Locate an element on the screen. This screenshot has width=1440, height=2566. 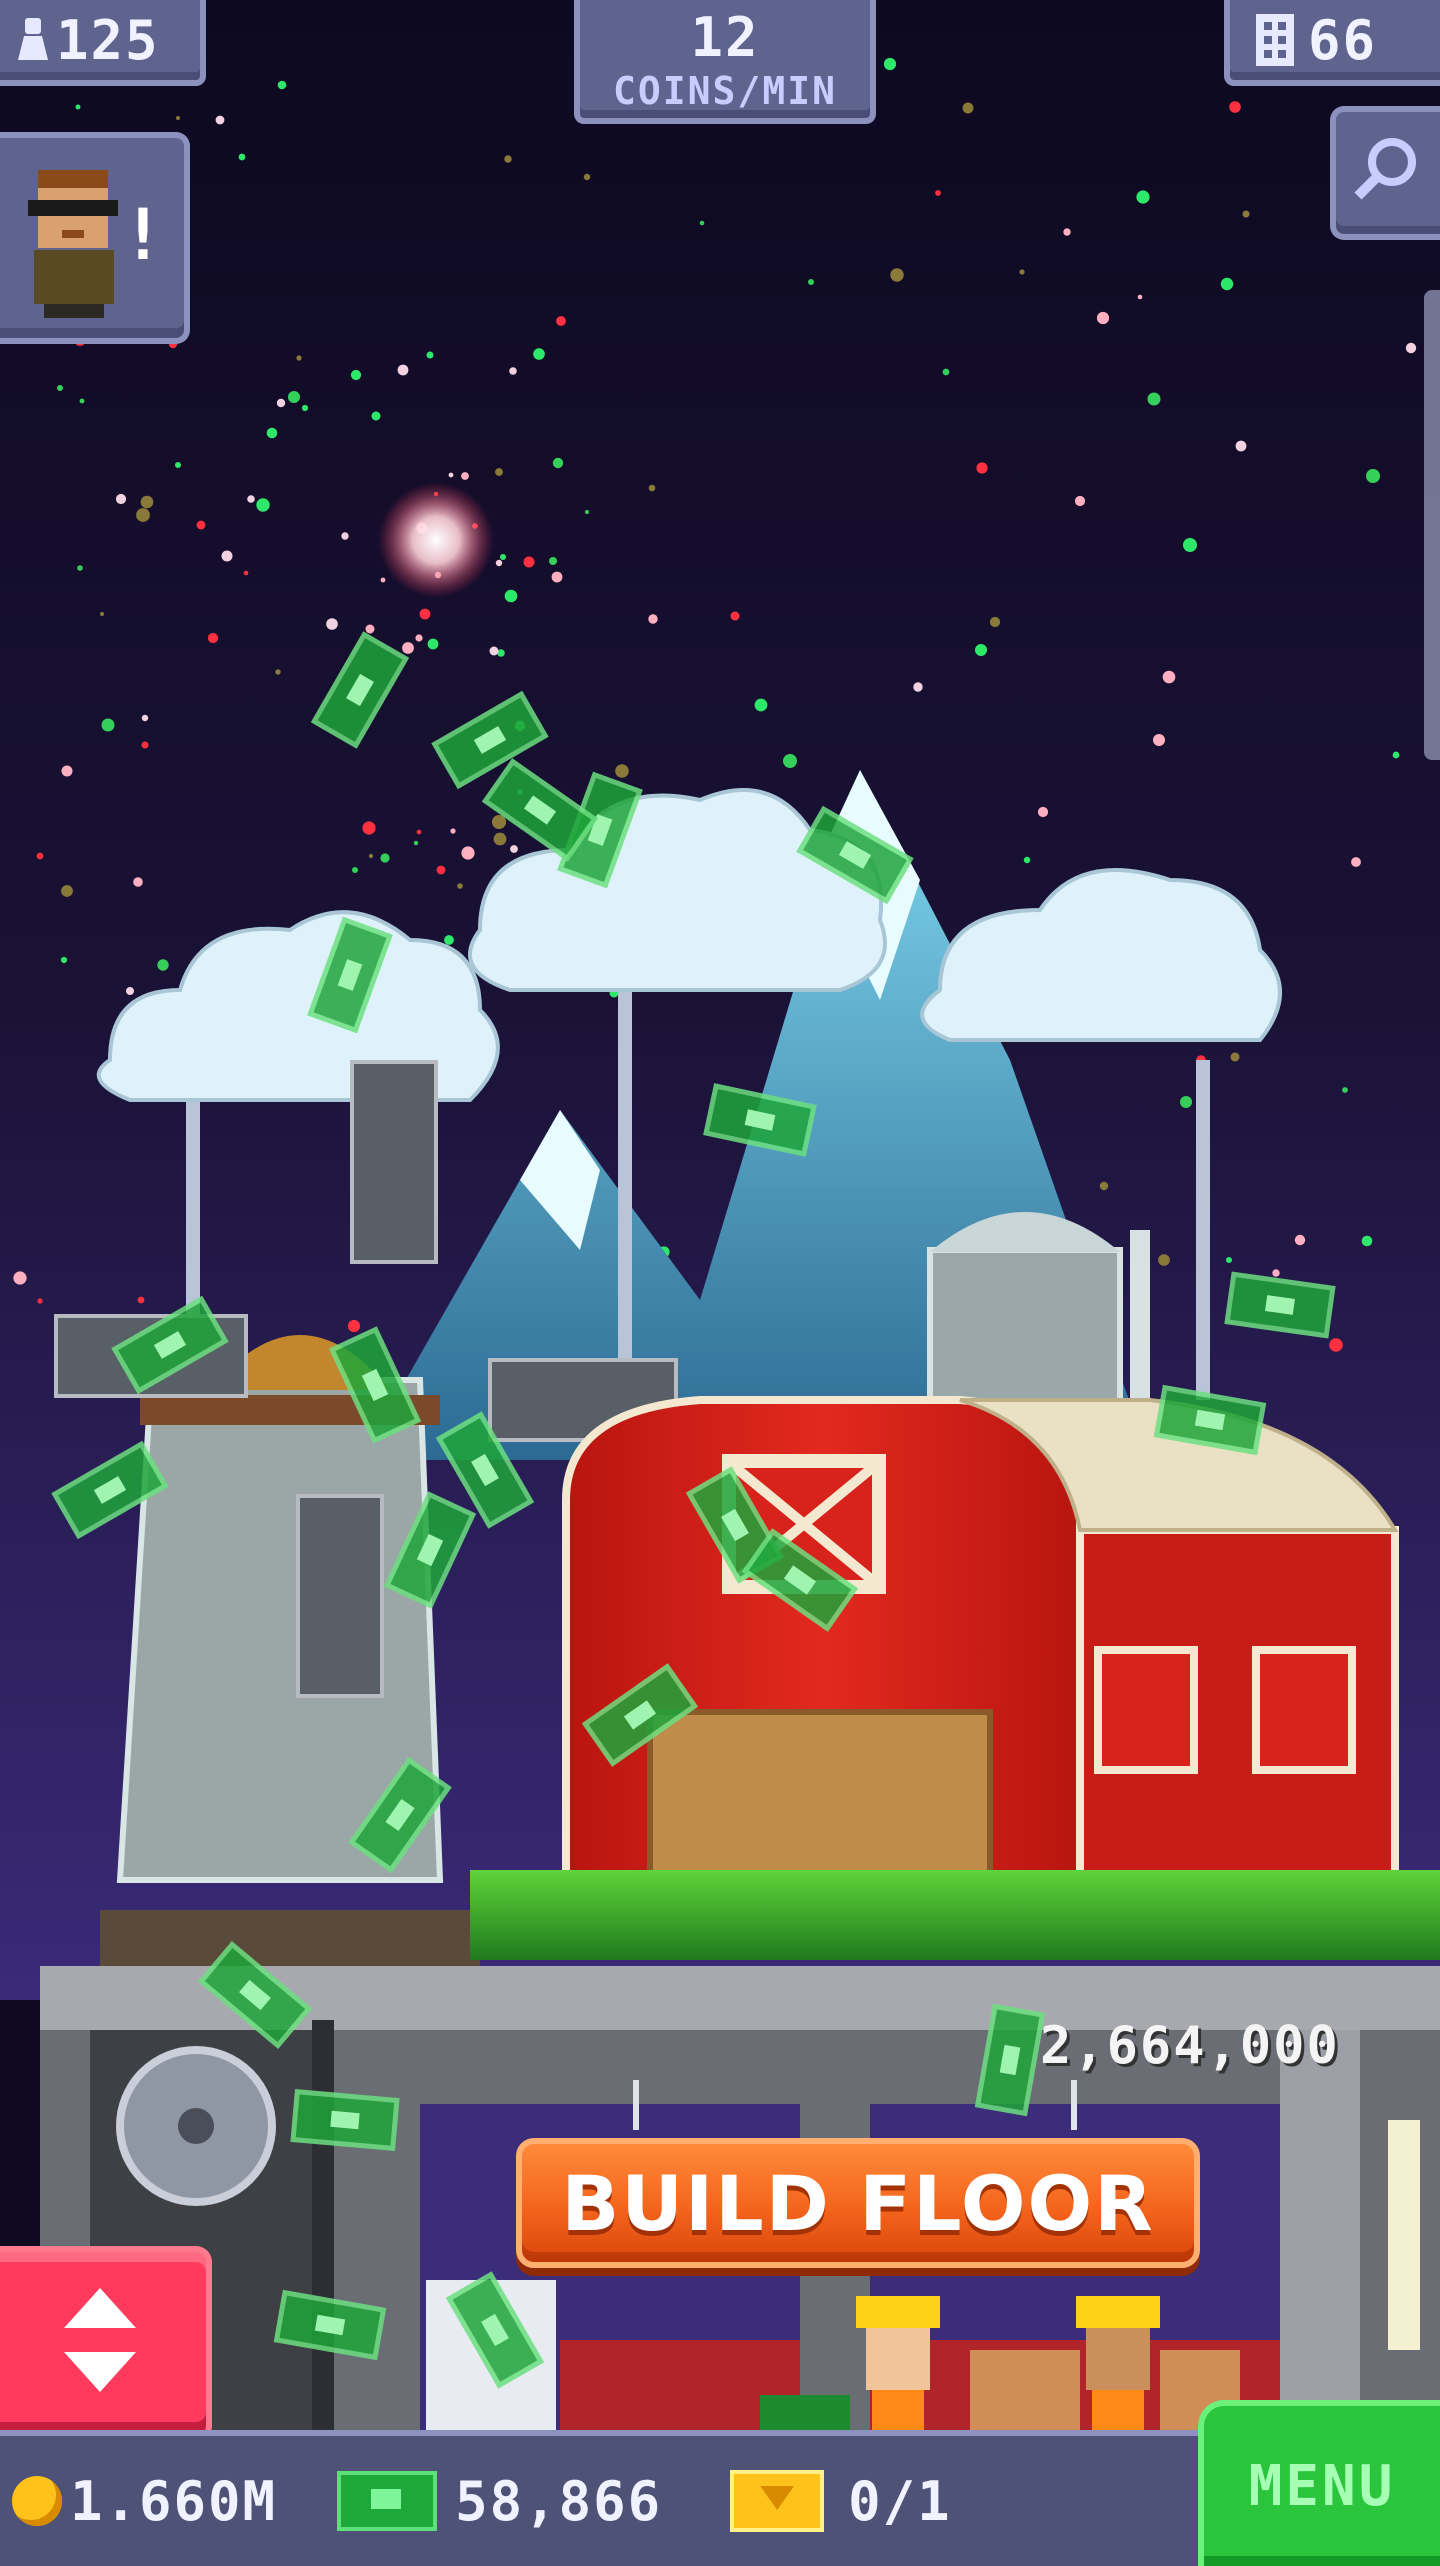
firework-burst is located at coordinates (436, 540).